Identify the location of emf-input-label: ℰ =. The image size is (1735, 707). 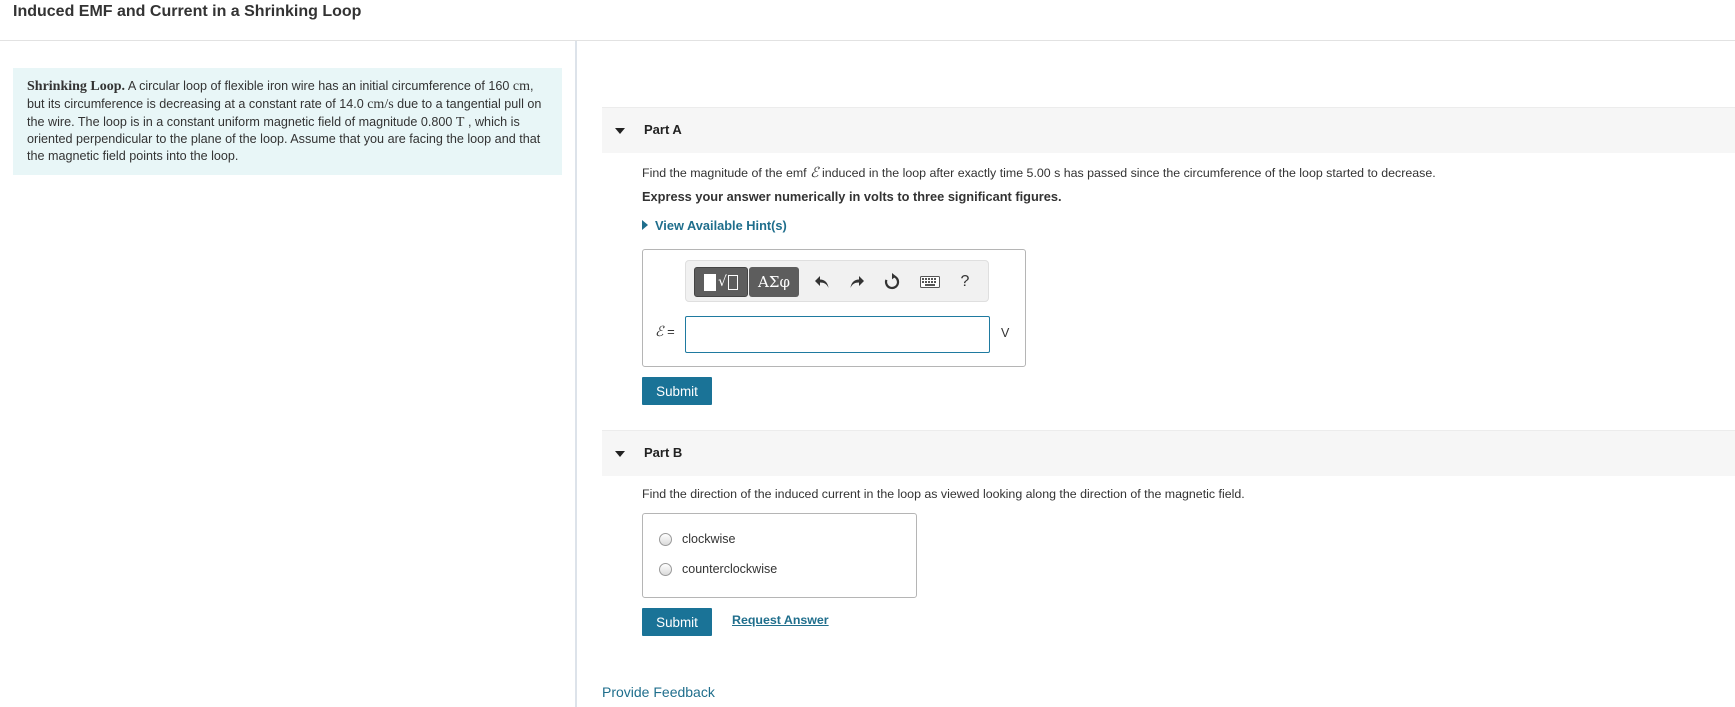
(665, 332).